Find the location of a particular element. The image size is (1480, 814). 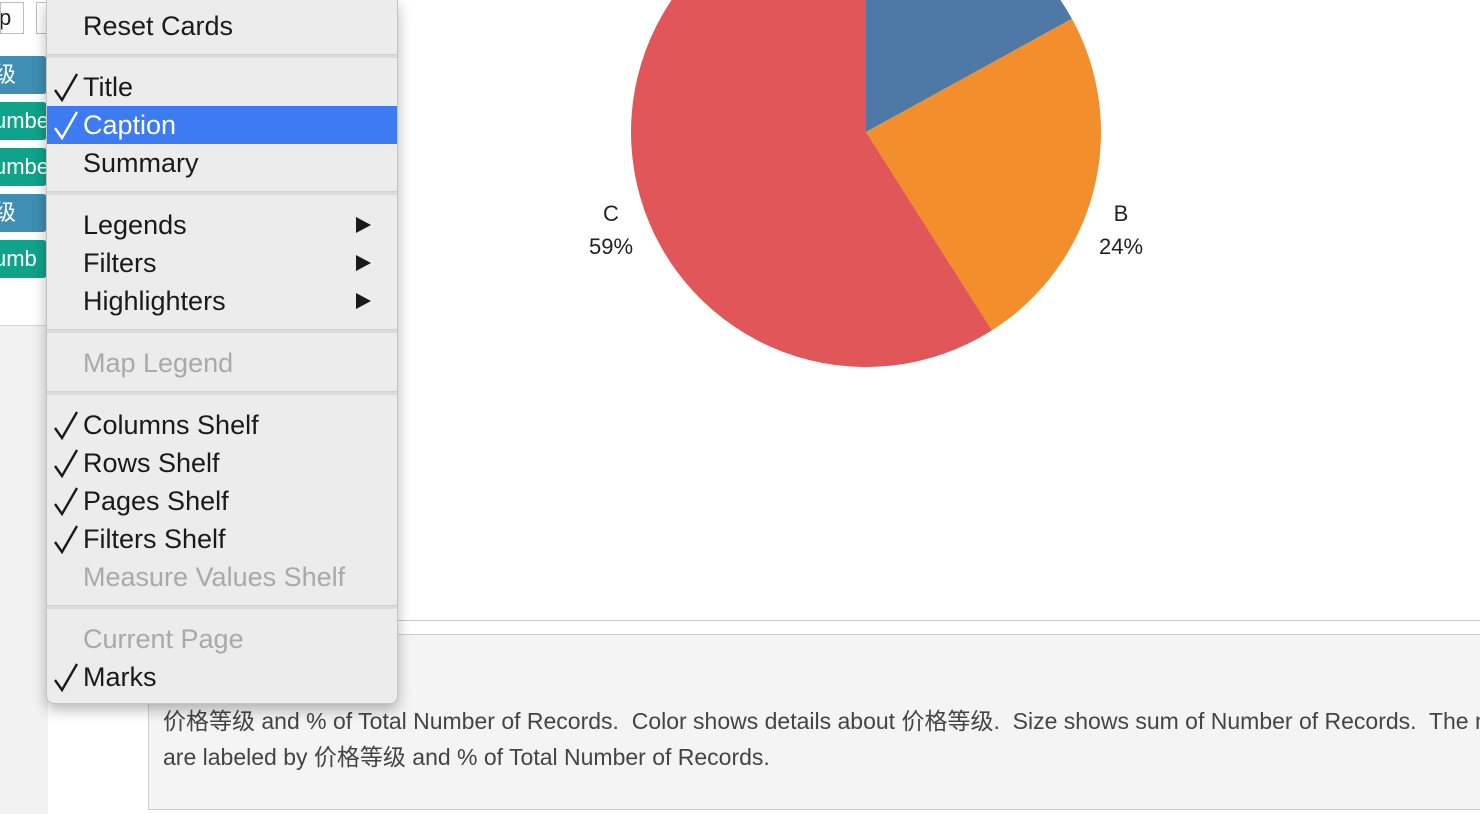

slice-label-c-value: 59% is located at coordinates (611, 246).